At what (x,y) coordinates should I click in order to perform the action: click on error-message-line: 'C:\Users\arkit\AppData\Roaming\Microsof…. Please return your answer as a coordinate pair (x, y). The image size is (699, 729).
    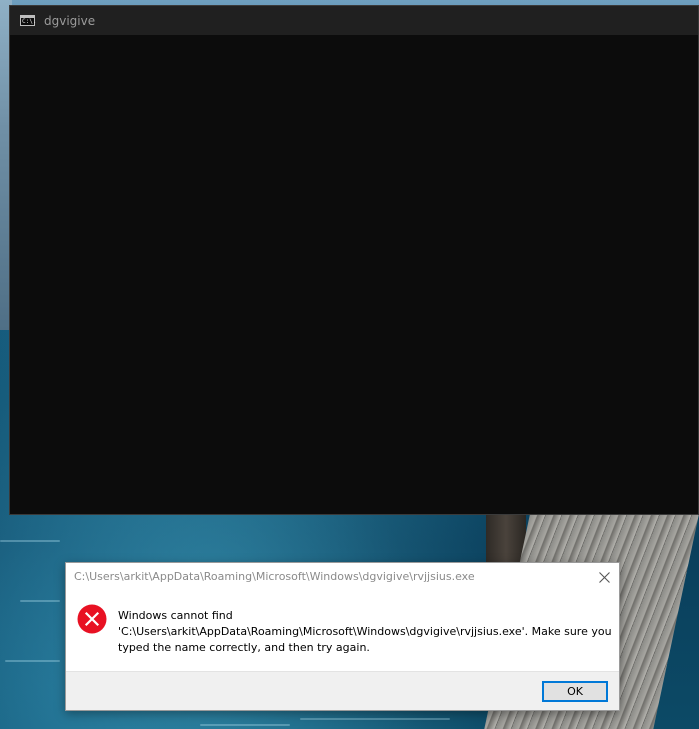
    Looking at the image, I should click on (365, 631).